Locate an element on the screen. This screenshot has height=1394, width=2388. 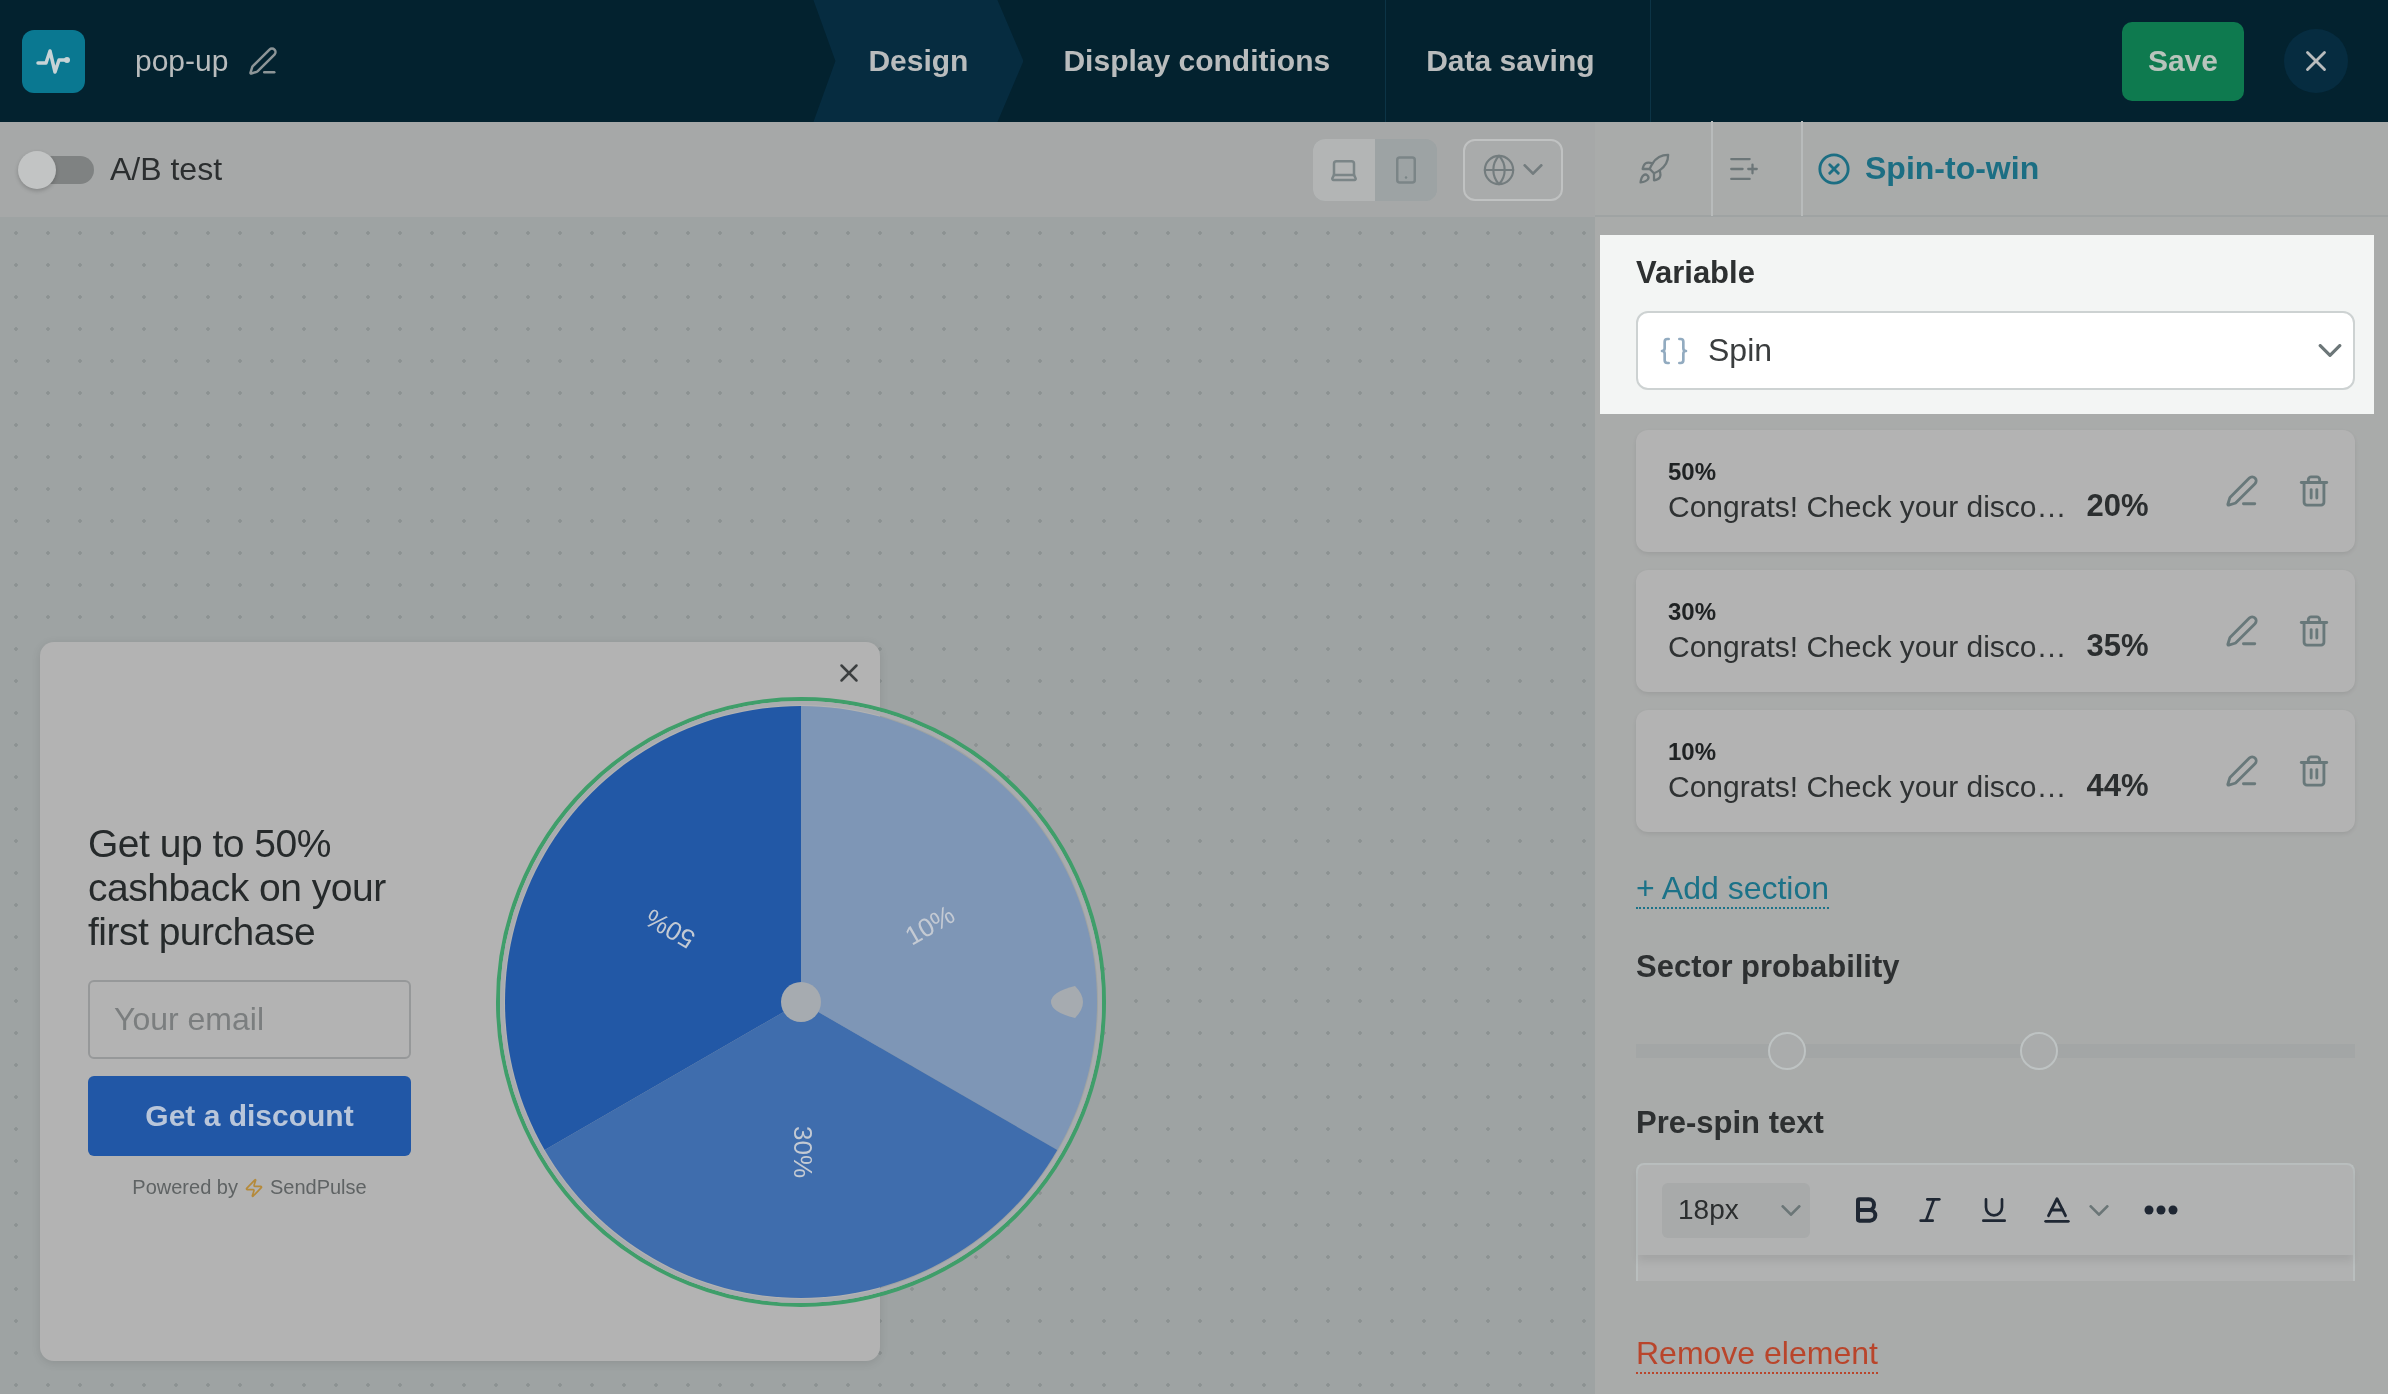
variable-select: Spin is located at coordinates (1995, 350).